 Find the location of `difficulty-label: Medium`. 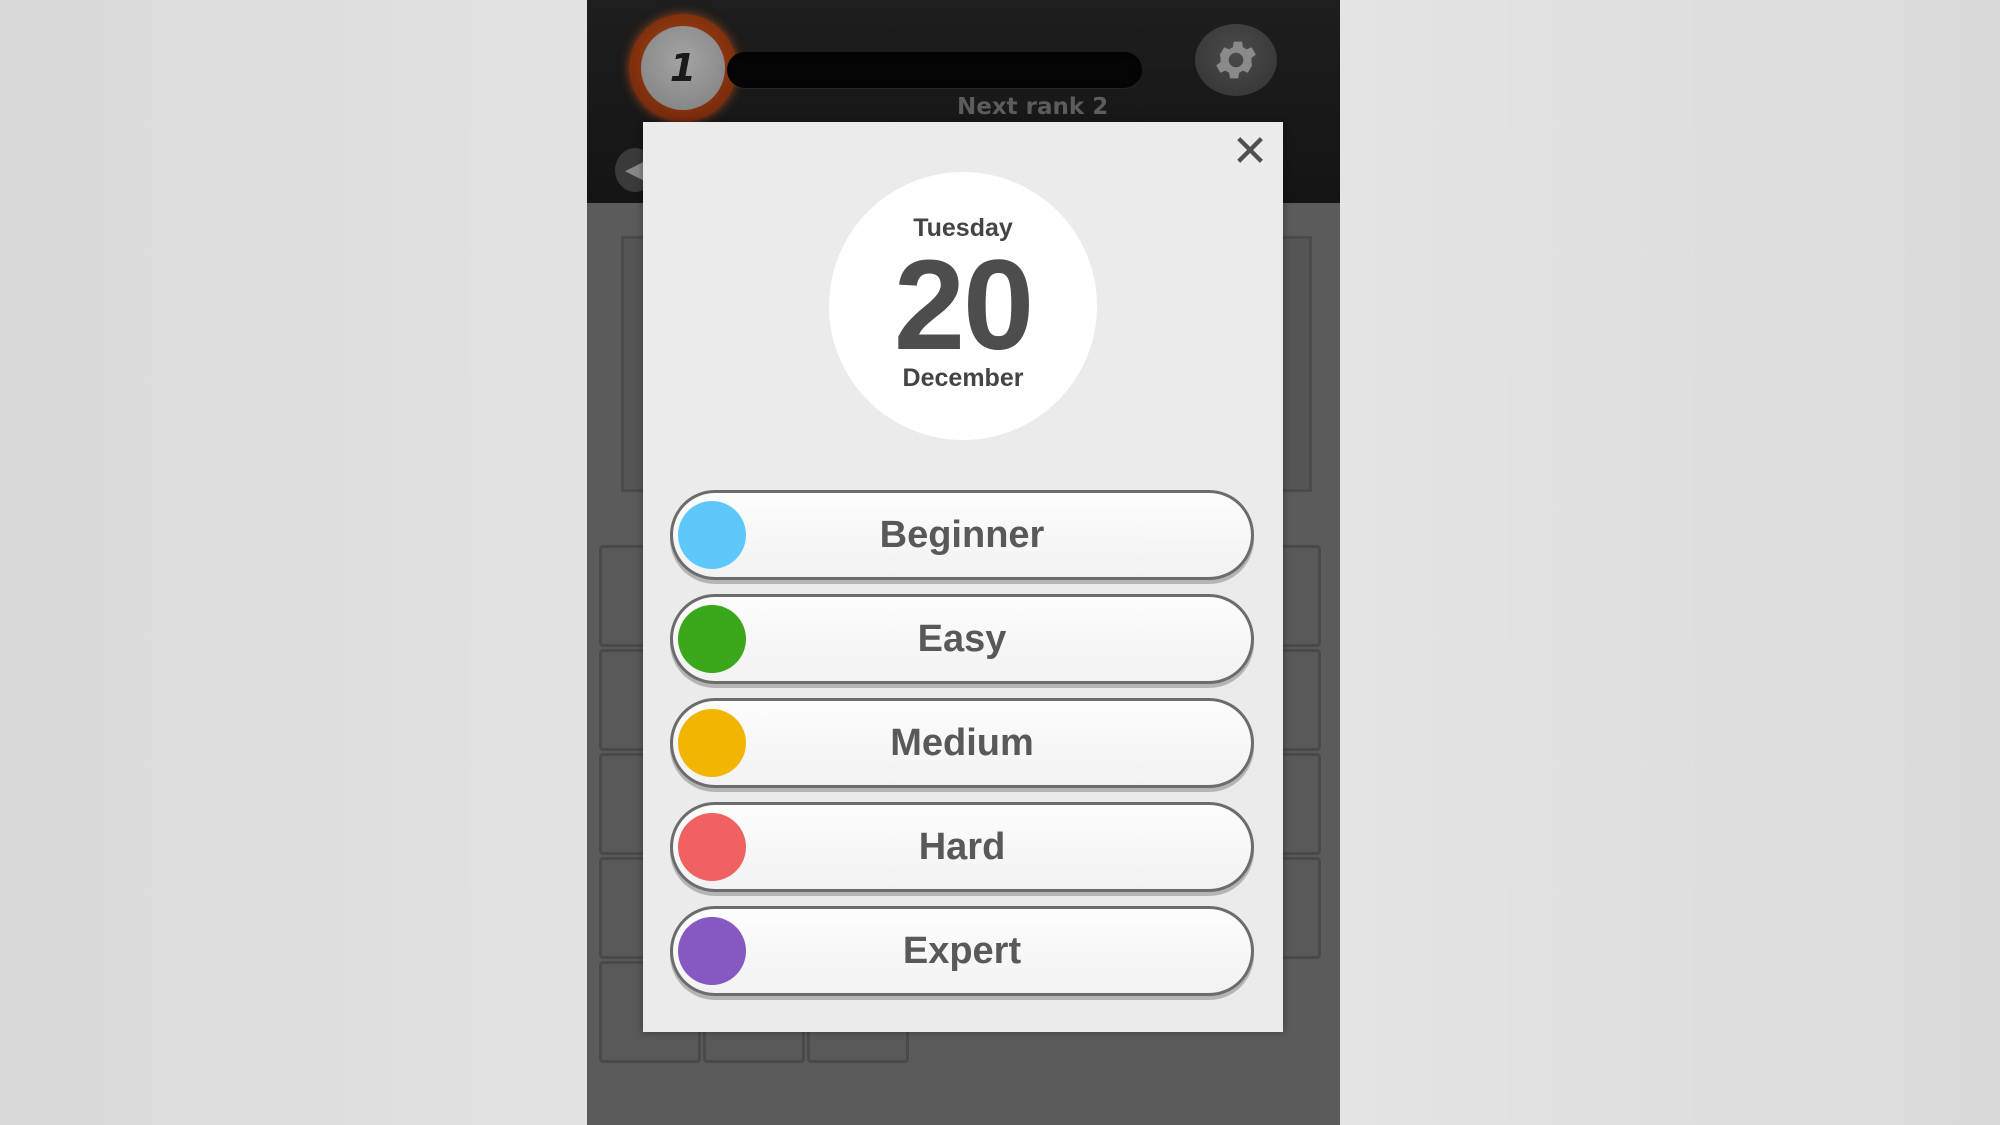

difficulty-label: Medium is located at coordinates (962, 742).